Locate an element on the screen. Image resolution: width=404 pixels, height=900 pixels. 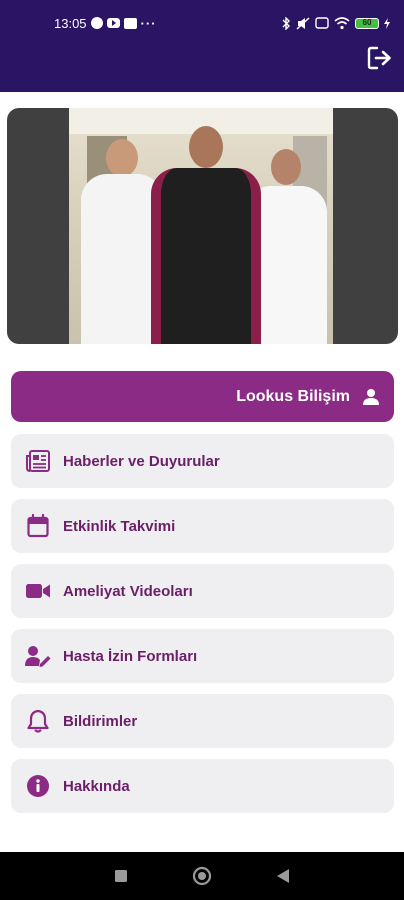
menu-item-label: Ameliyat Videoları is located at coordinates (128, 591).